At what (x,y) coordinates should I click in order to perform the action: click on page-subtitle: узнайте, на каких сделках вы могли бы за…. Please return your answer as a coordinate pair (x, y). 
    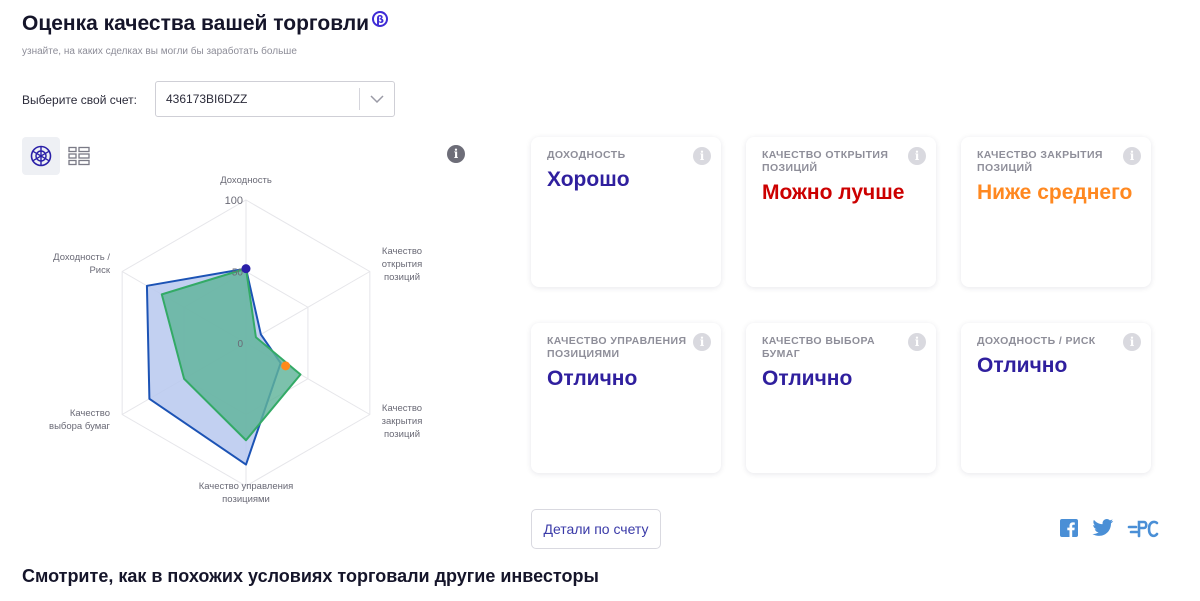
    Looking at the image, I should click on (159, 51).